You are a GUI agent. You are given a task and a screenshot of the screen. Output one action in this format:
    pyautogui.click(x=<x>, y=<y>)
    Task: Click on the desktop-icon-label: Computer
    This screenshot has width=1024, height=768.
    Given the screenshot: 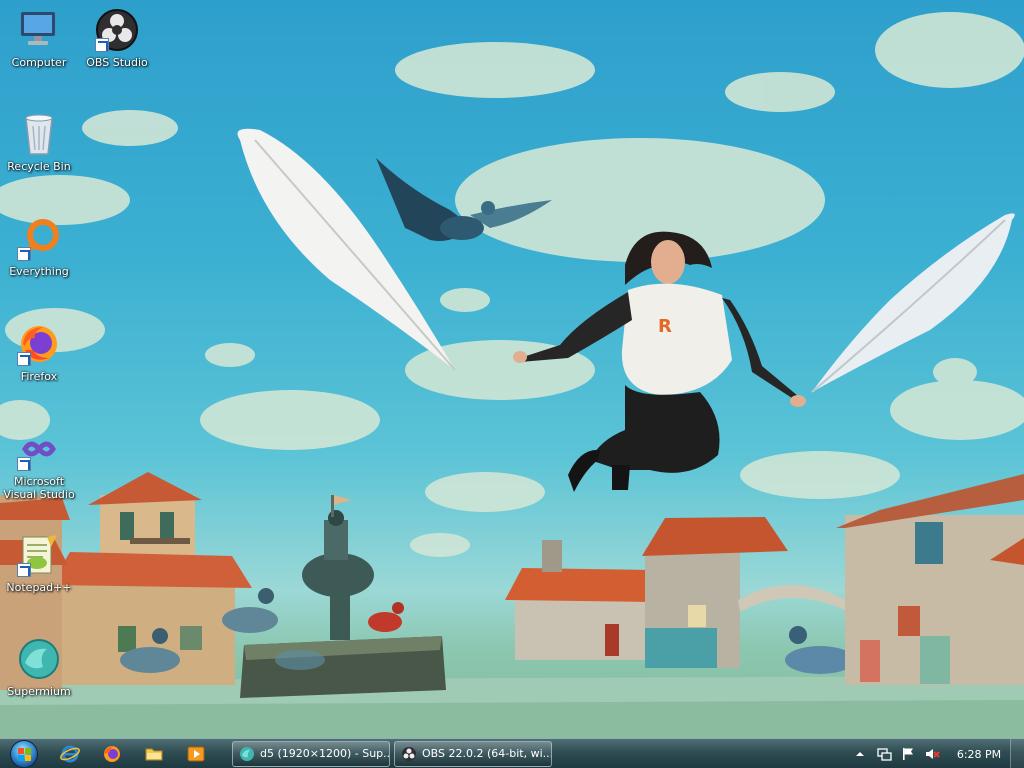 What is the action you would take?
    pyautogui.click(x=39, y=62)
    